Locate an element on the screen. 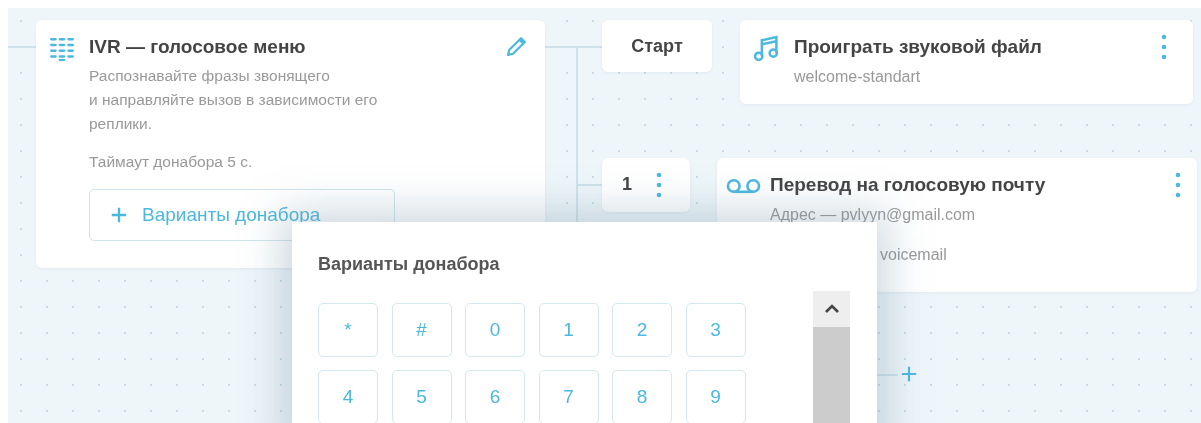 This screenshot has height=423, width=1201. card-title: Перевод на голосовую почту is located at coordinates (908, 185).